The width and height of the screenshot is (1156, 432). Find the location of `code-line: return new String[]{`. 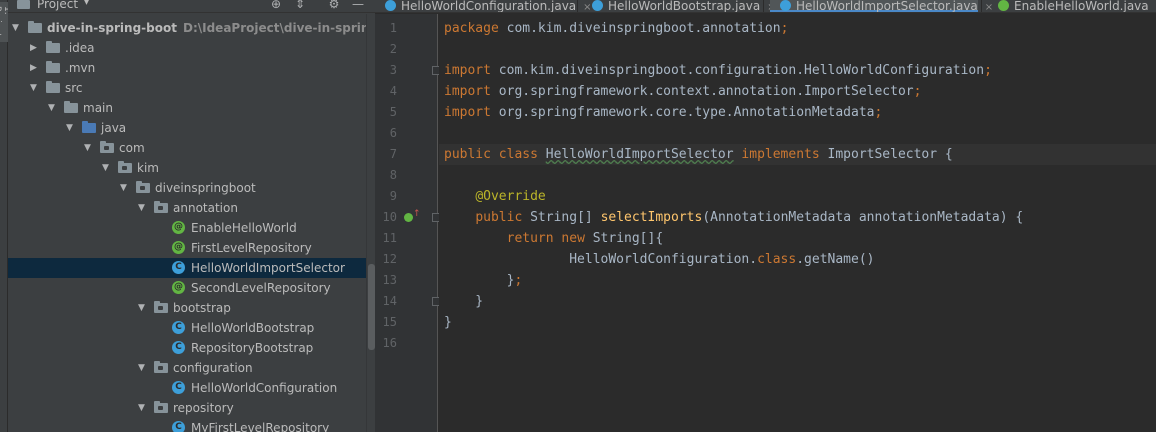

code-line: return new String[]{ is located at coordinates (554, 238).